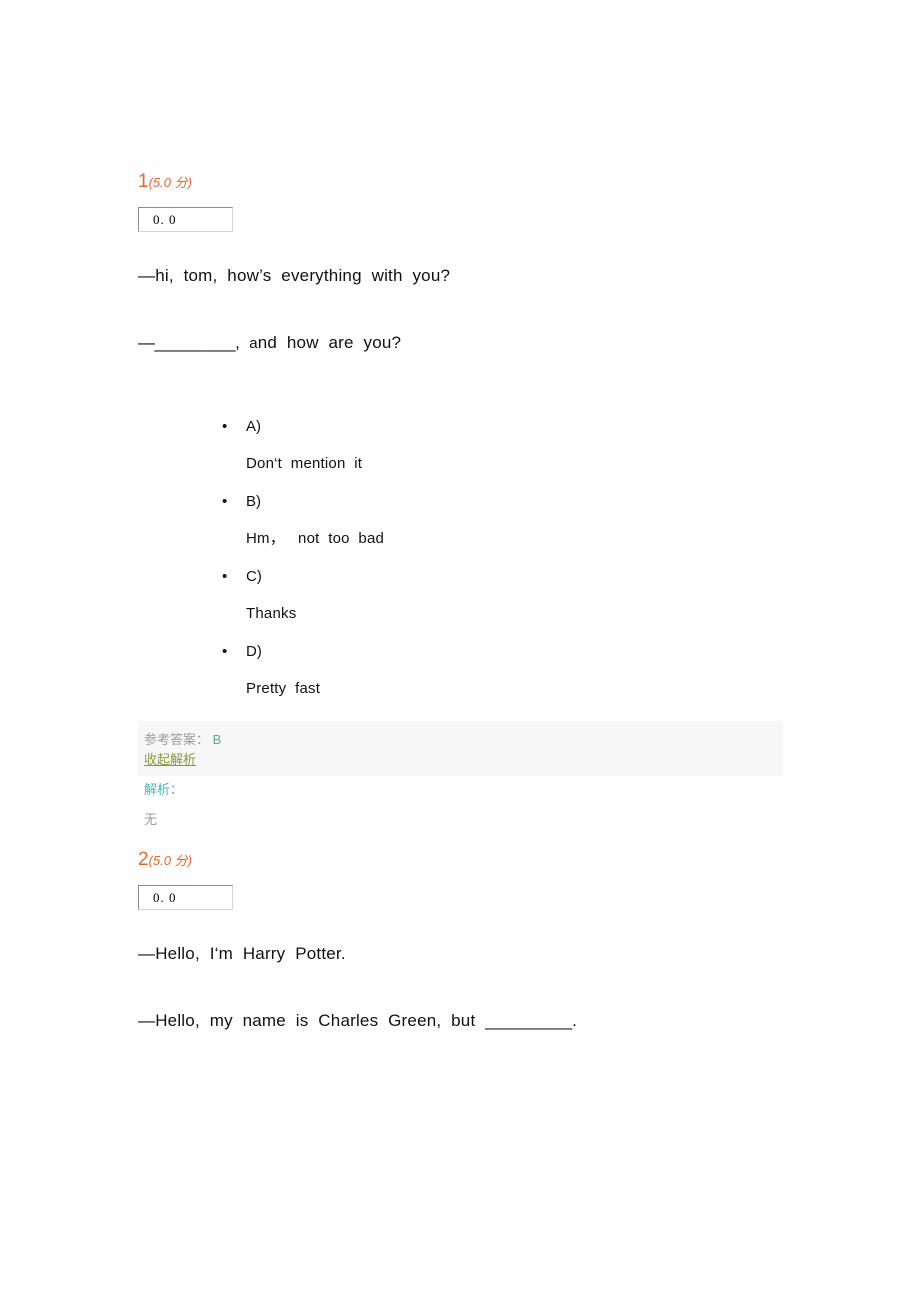  I want to click on option-c: C) Thanks, so click(488, 586).